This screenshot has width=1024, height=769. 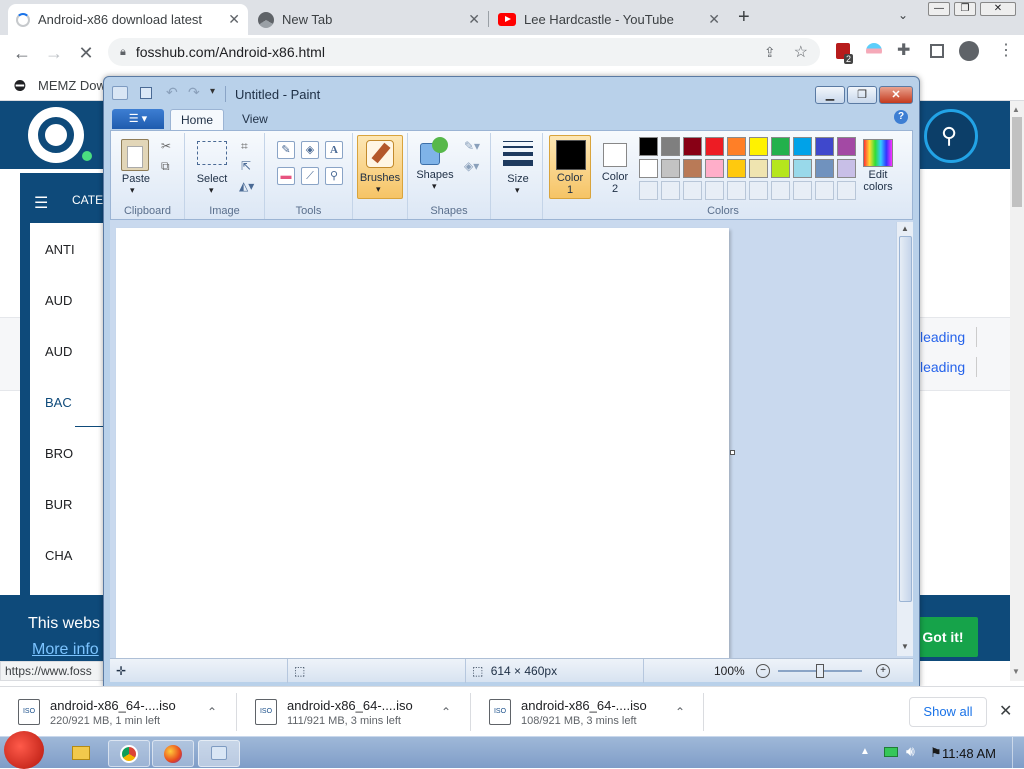 I want to click on close-tab-icon: ✕, so click(x=234, y=19).